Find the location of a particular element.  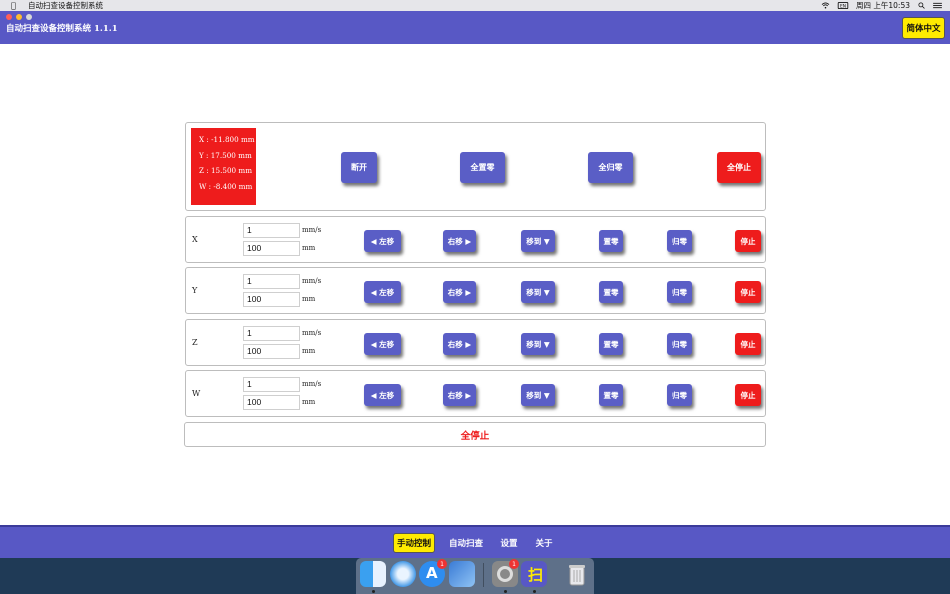

coord-w: W : -8.400 mm is located at coordinates (226, 186).